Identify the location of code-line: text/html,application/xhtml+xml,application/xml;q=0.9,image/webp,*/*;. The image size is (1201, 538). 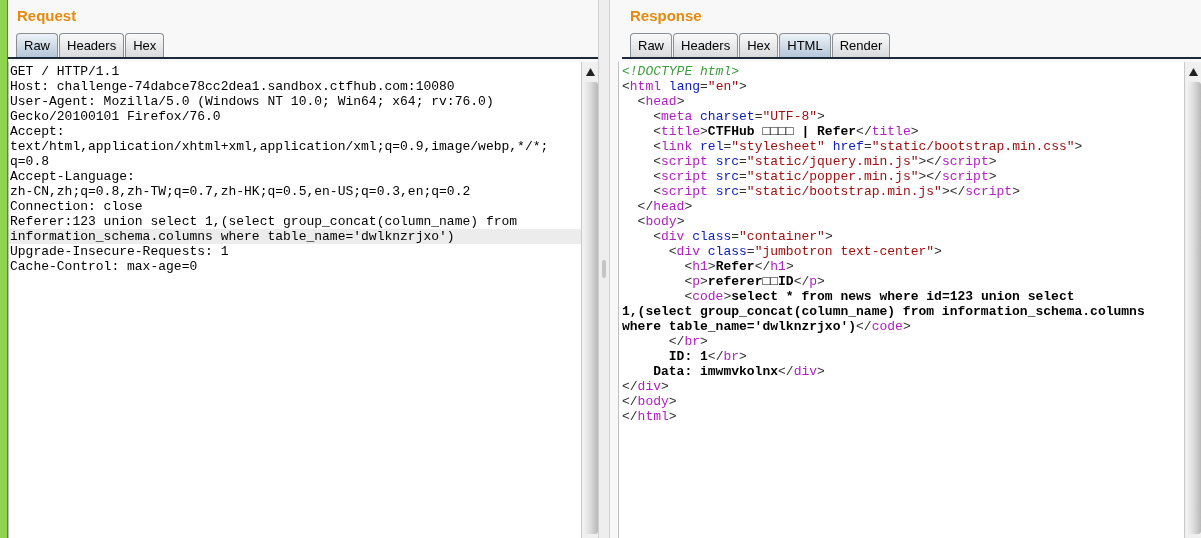
(279, 146).